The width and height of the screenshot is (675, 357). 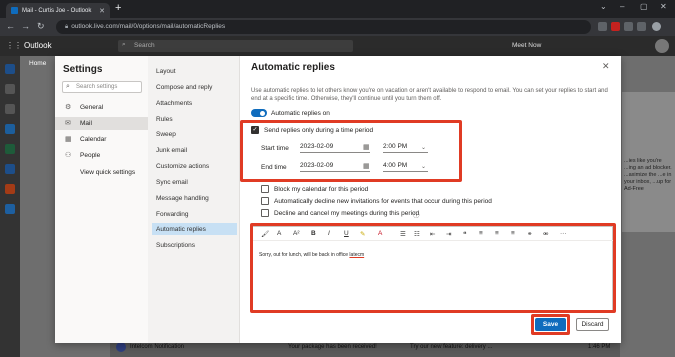 What do you see at coordinates (14, 45) in the screenshot?
I see `app-launcher-icon: ⋮⋮` at bounding box center [14, 45].